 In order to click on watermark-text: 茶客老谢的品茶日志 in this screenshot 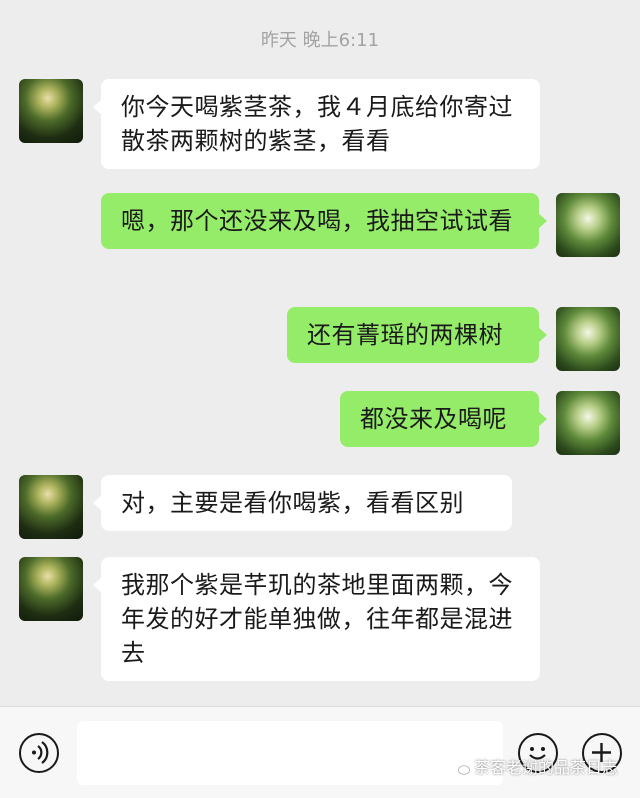, I will do `click(546, 767)`.